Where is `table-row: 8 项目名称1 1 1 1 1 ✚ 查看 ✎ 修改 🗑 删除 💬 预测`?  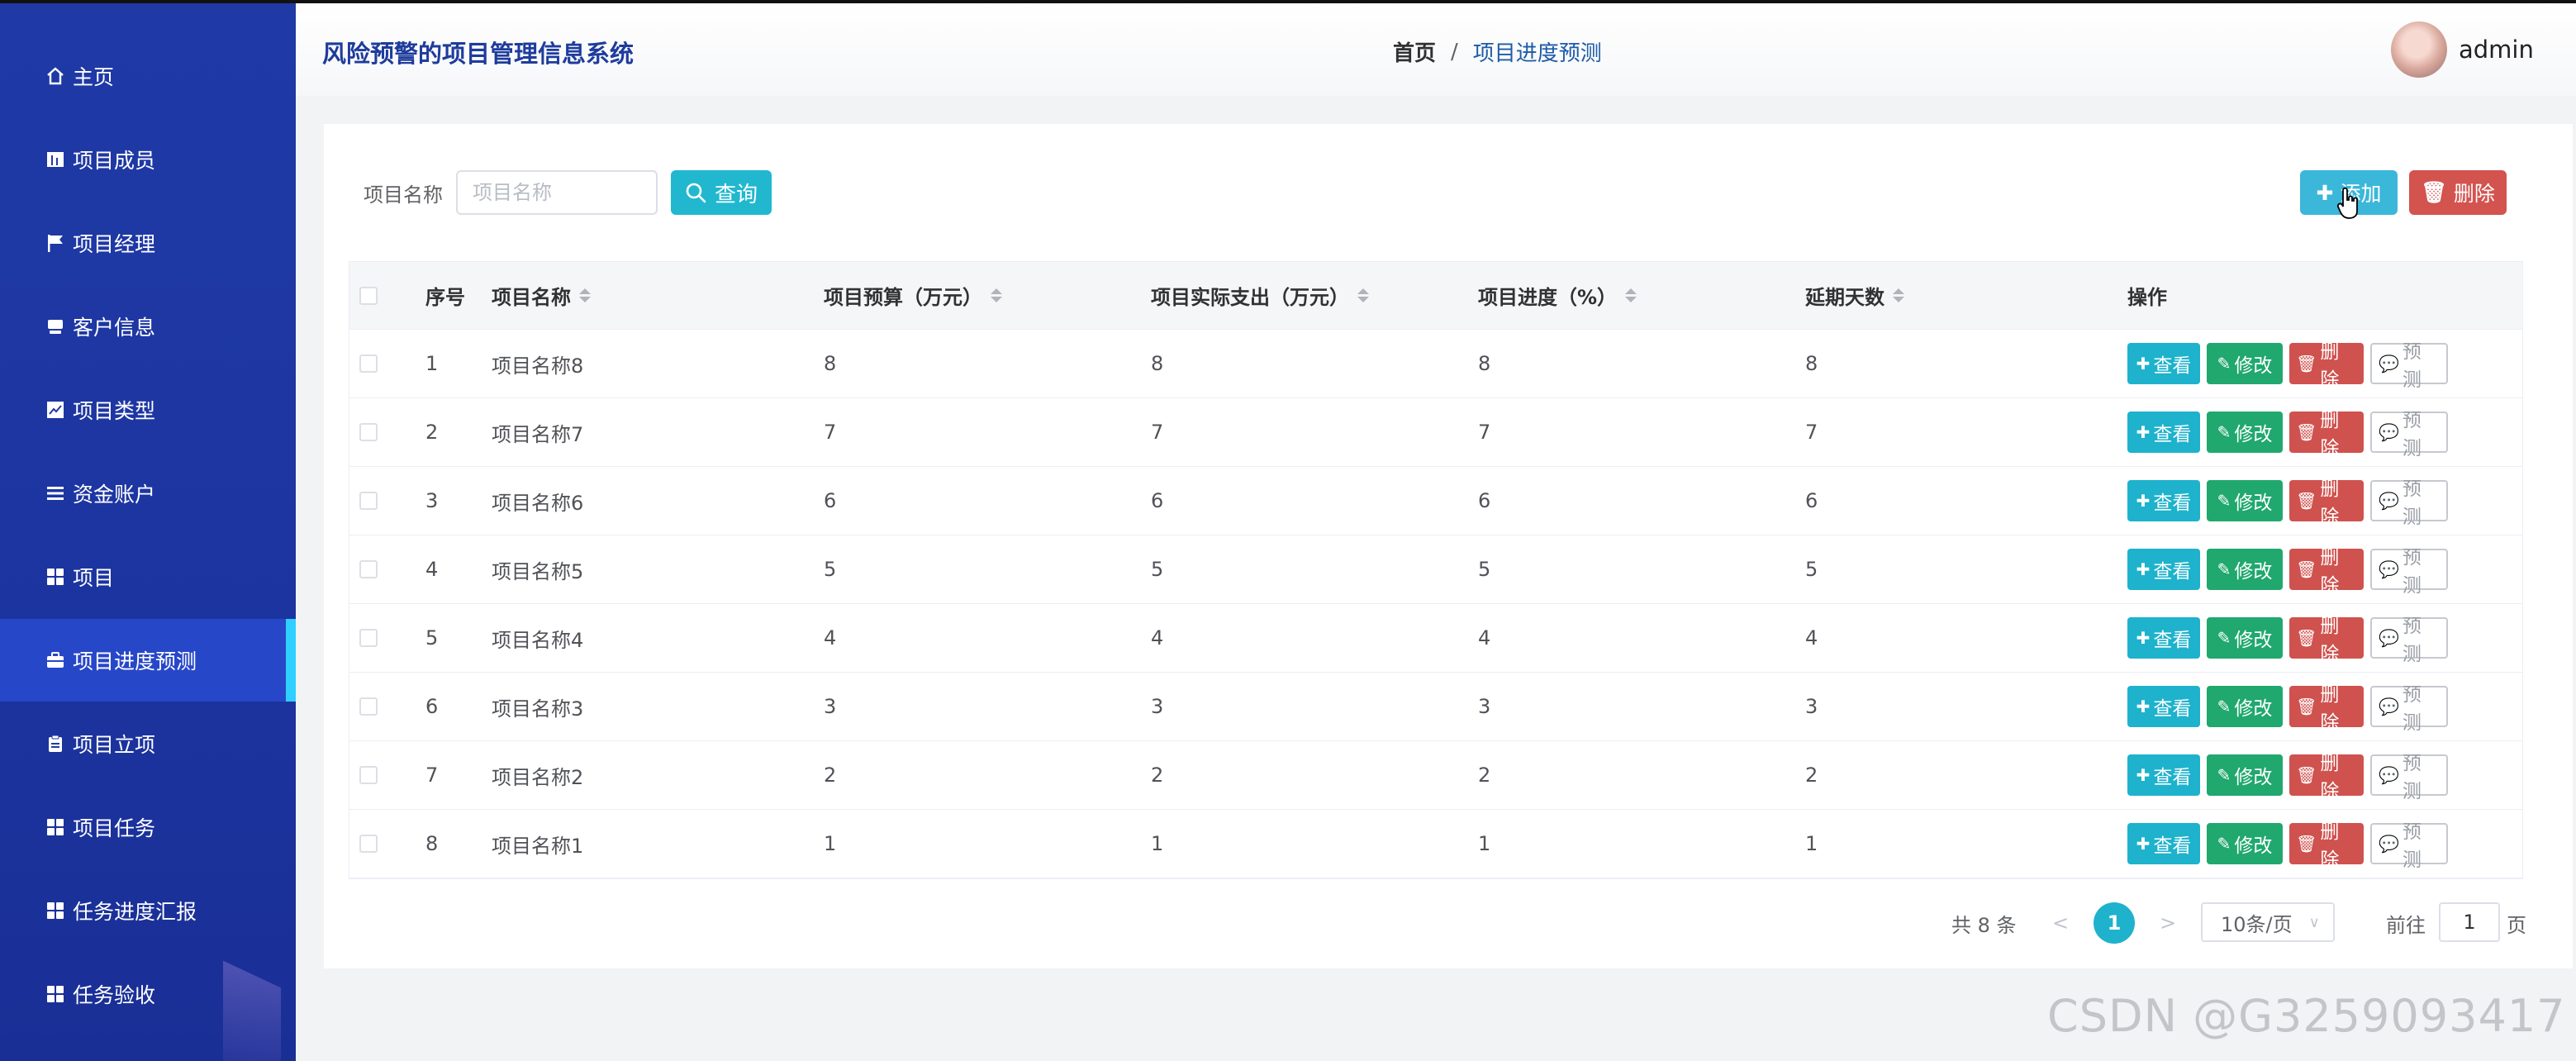
table-row: 8 项目名称1 1 1 1 1 ✚ 查看 ✎ 修改 🗑 删除 💬 预测 is located at coordinates (1435, 844).